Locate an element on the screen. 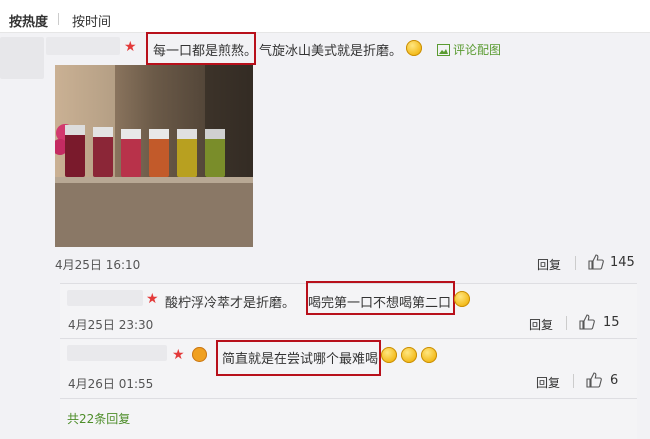 This screenshot has width=650, height=439. avatar is located at coordinates (22, 58).